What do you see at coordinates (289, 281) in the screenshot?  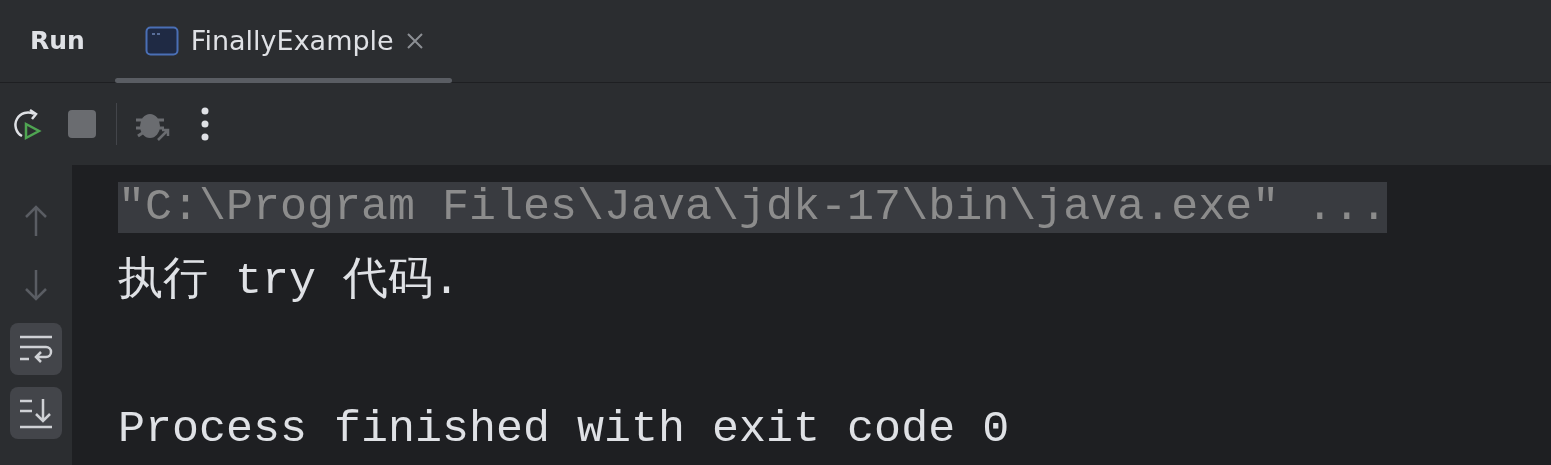 I see `console-output: 执行 try 代码.` at bounding box center [289, 281].